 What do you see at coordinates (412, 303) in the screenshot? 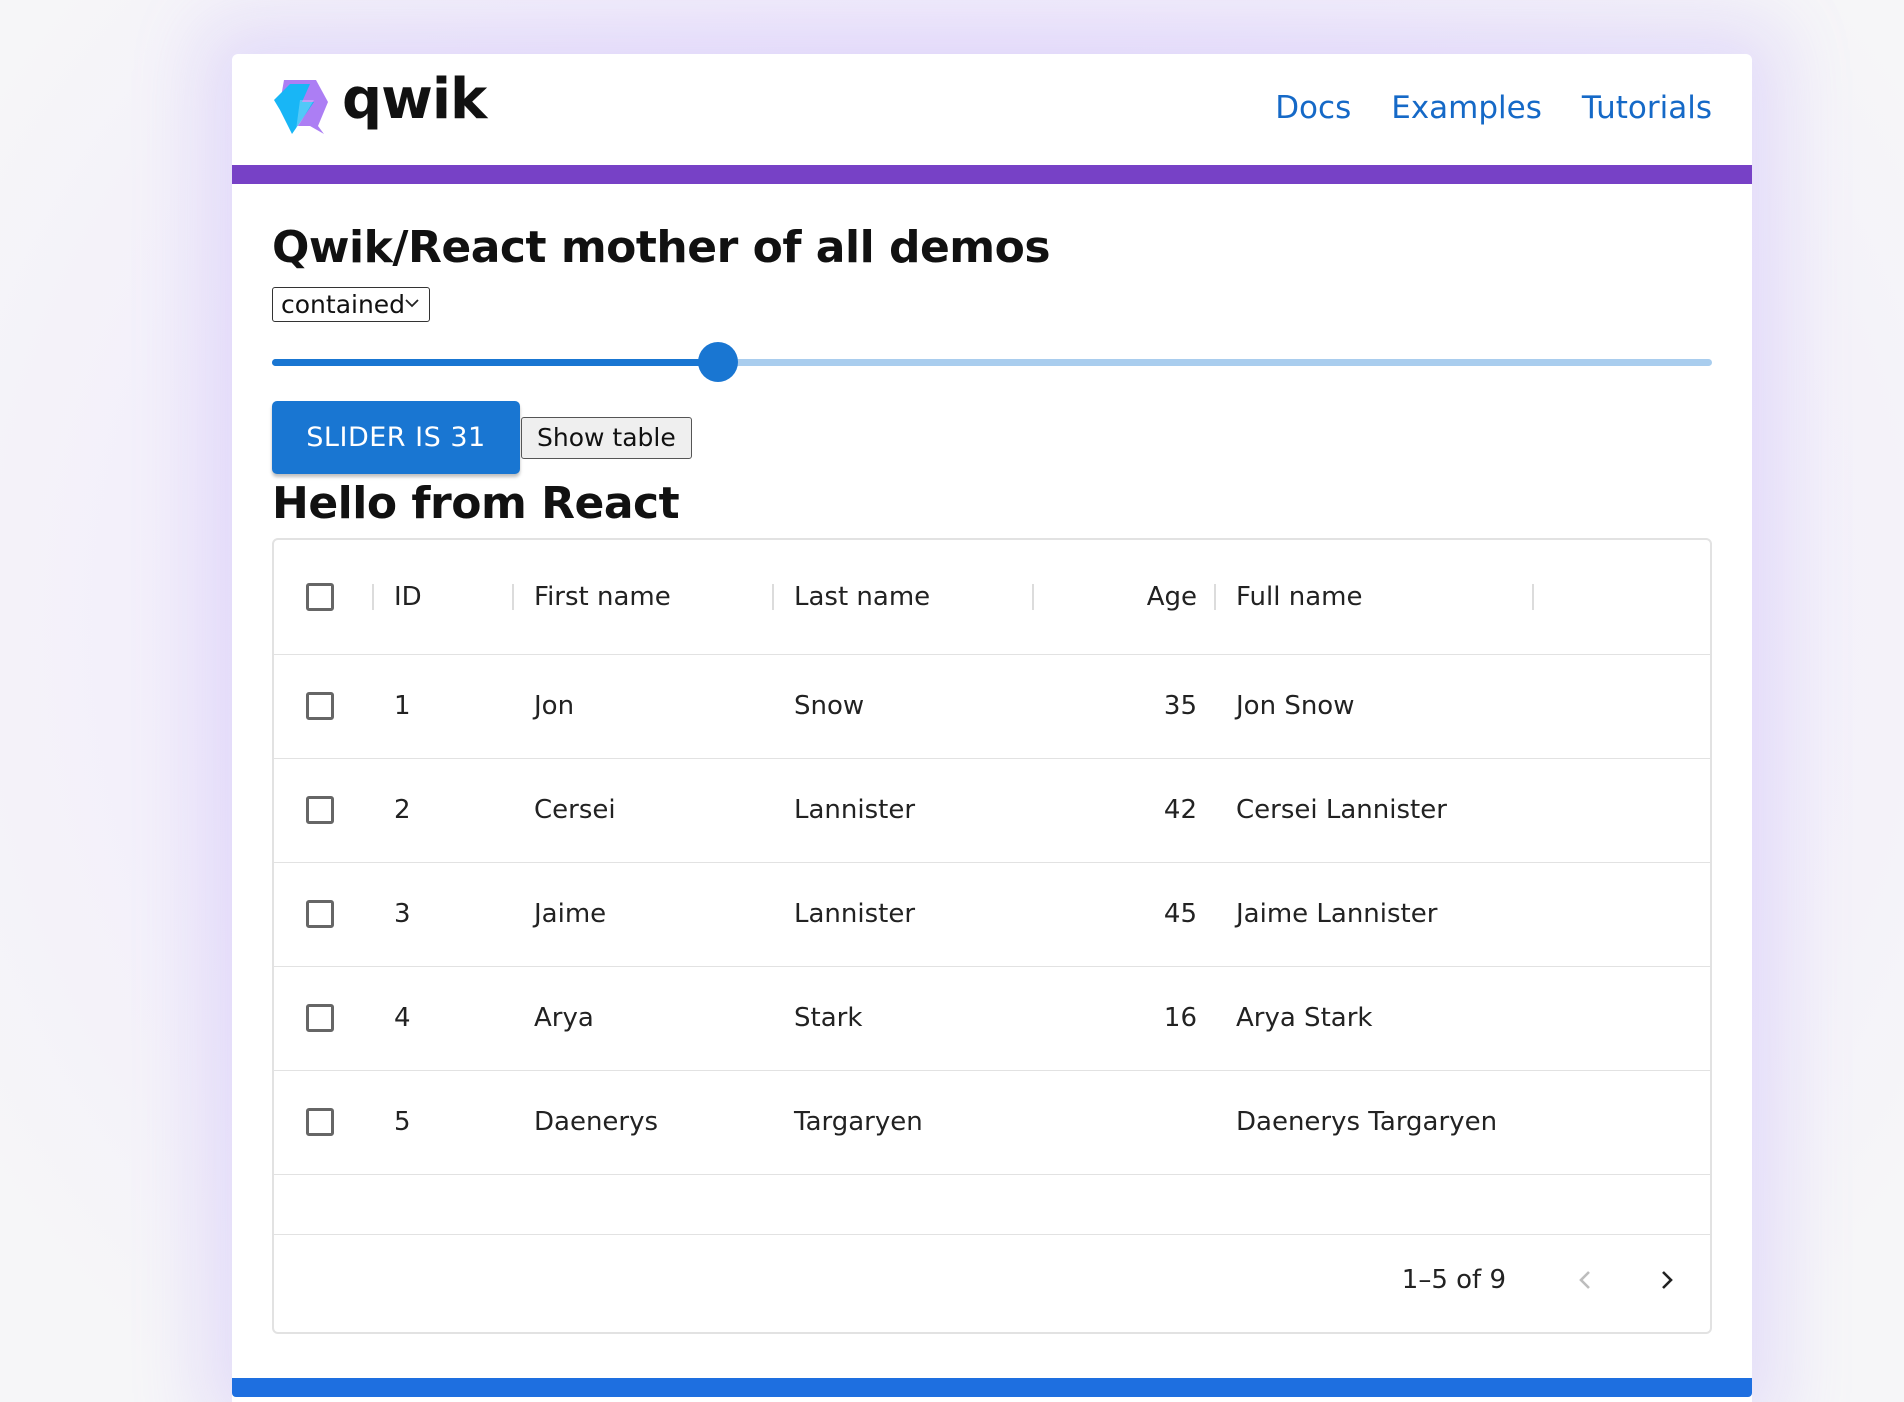
I see `chevron-down-icon` at bounding box center [412, 303].